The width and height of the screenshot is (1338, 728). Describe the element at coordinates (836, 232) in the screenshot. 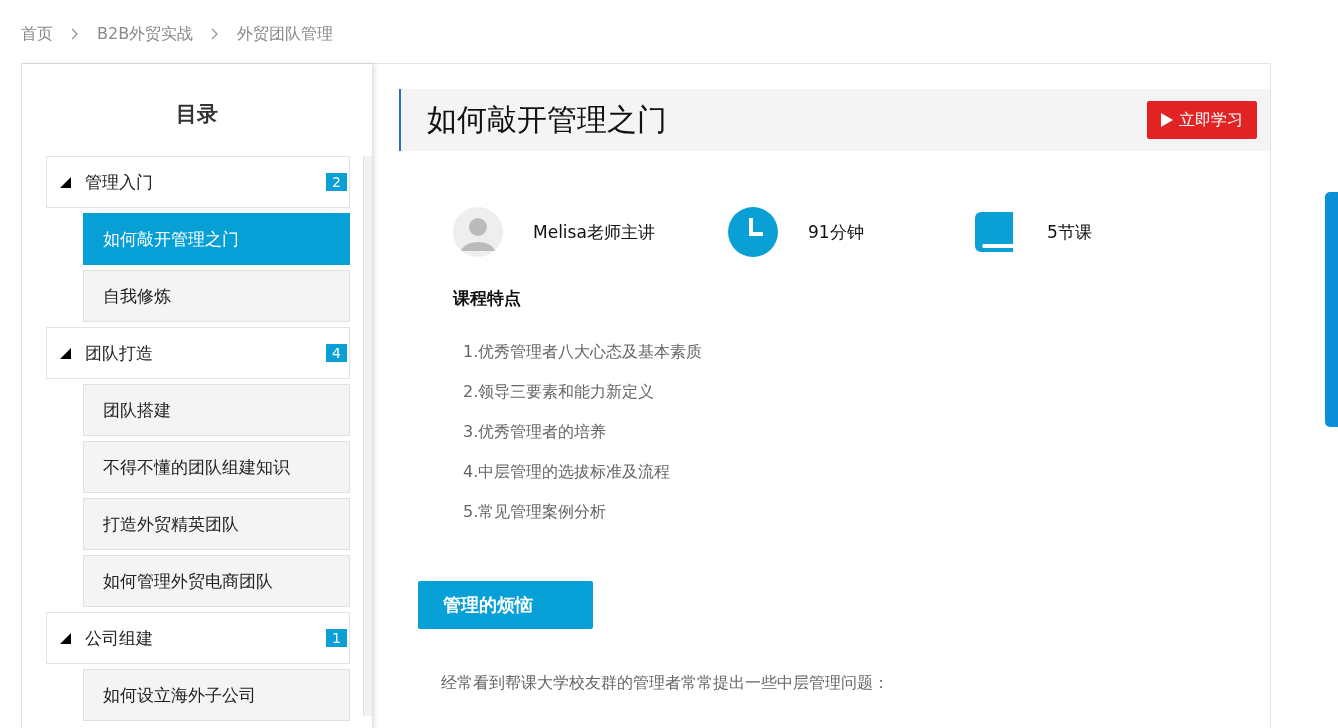

I see `info-text: 91分钟` at that location.